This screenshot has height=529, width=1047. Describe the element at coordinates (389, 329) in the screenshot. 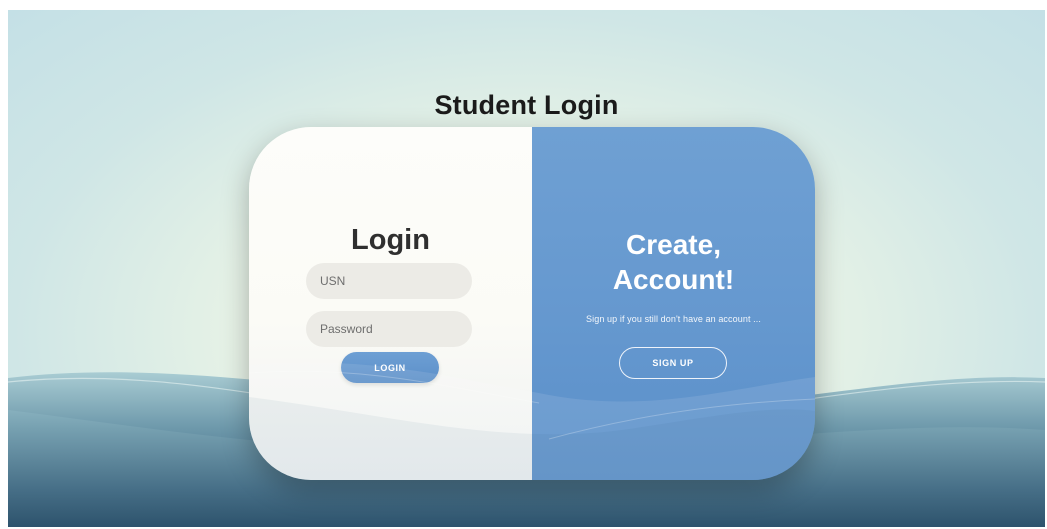

I see `password-input` at that location.